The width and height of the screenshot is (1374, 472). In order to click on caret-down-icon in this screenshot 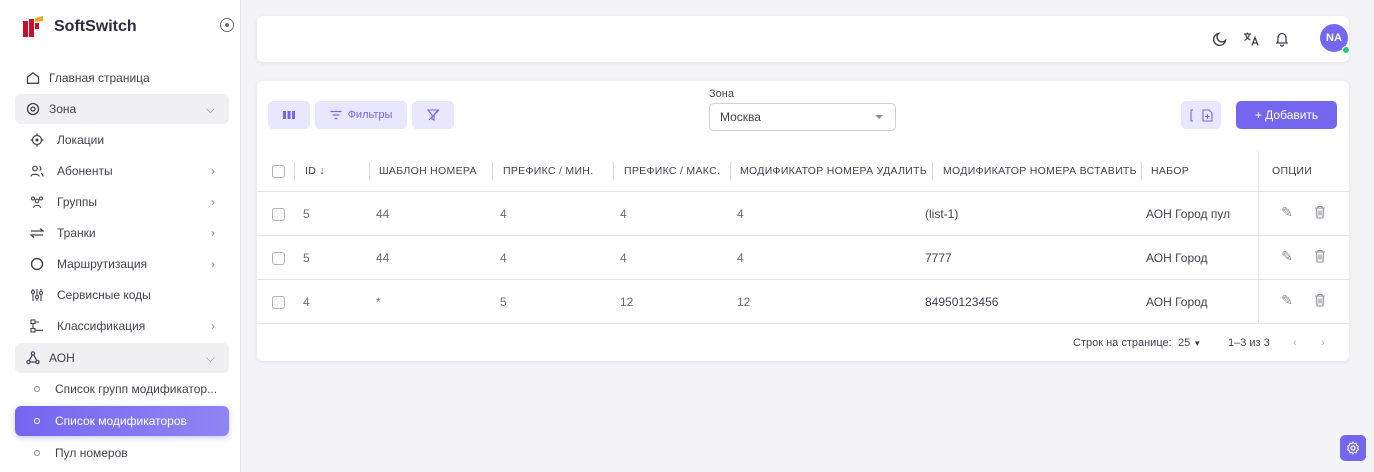, I will do `click(879, 117)`.